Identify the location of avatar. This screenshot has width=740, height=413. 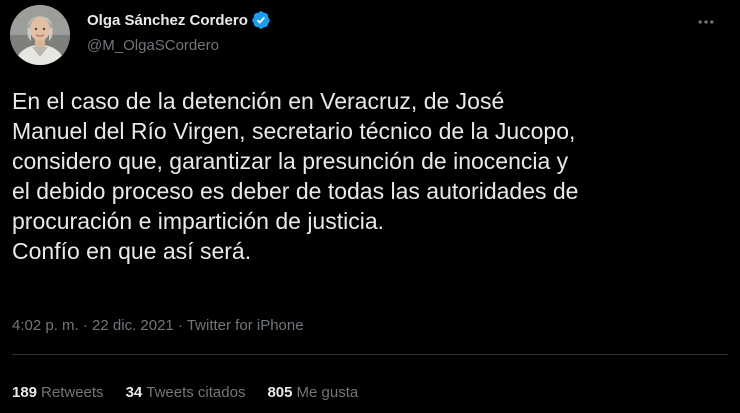
(40, 35).